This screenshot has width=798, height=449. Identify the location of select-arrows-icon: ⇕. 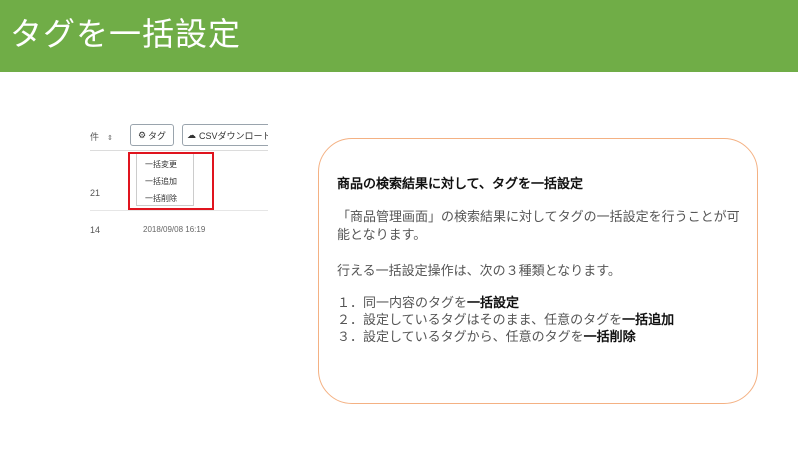
(110, 138).